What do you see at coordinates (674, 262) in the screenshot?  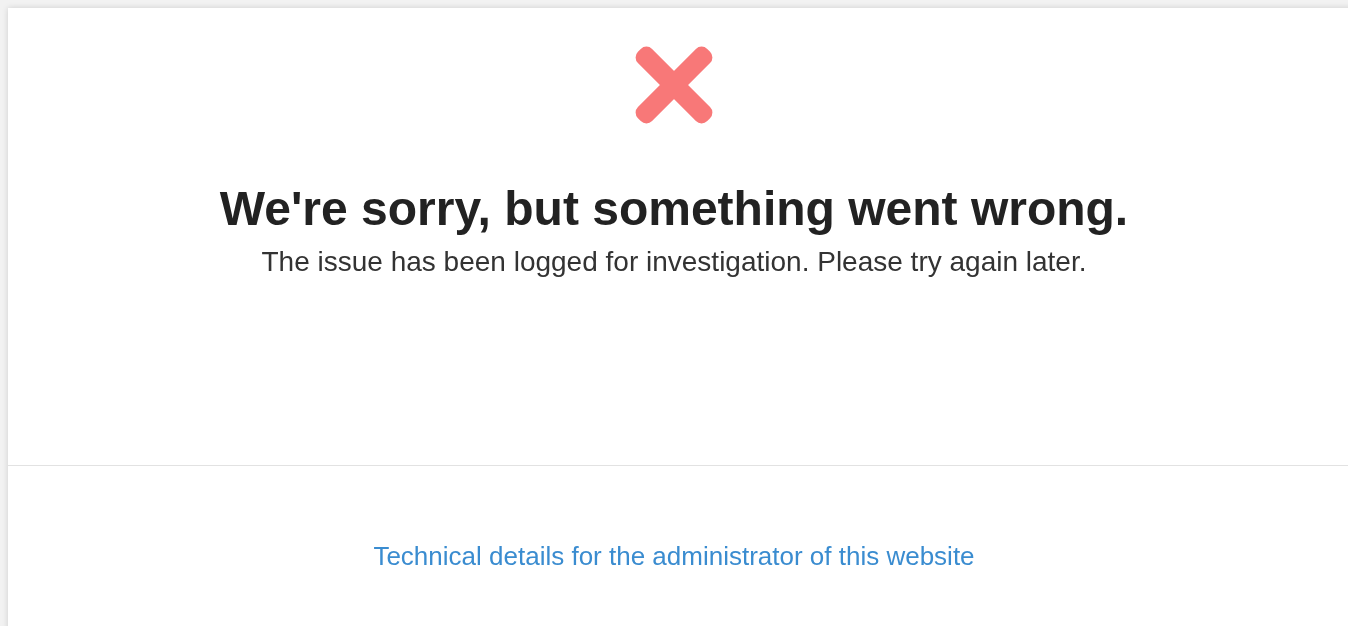 I see `error-message: The issue has been logged for investigation. Please try again later.` at bounding box center [674, 262].